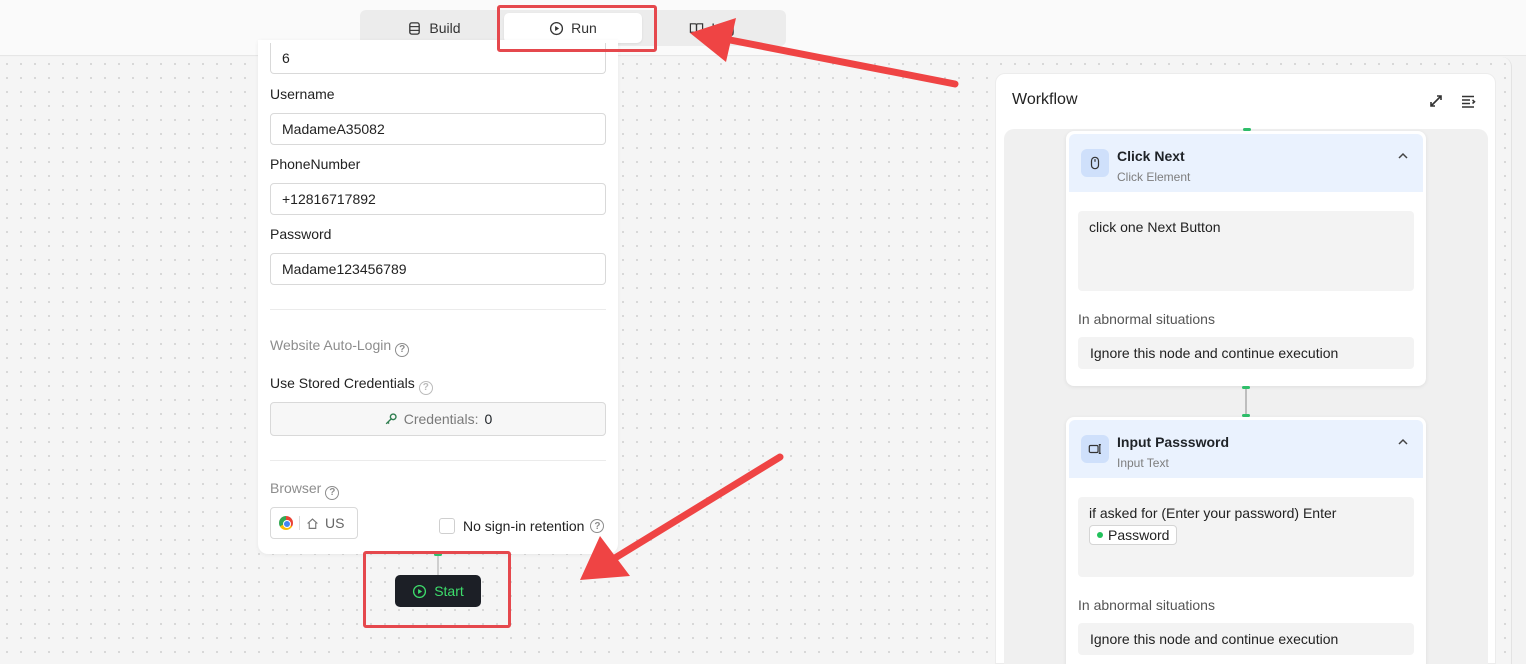 The width and height of the screenshot is (1526, 664). I want to click on no-signin-retention-label: No sign-in retention, so click(524, 526).